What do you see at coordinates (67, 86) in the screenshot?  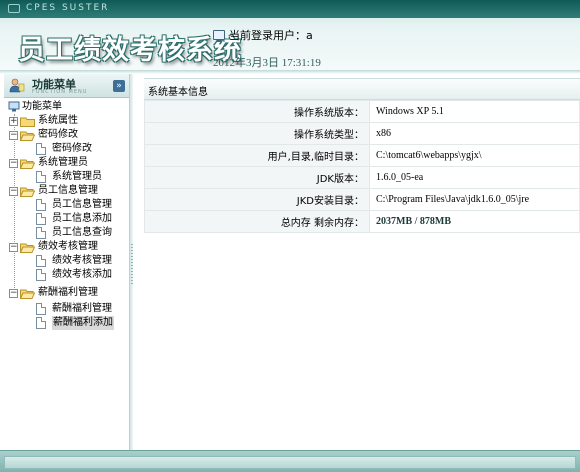 I see `menu-header: 功能菜单 FUNCTION MENU »` at bounding box center [67, 86].